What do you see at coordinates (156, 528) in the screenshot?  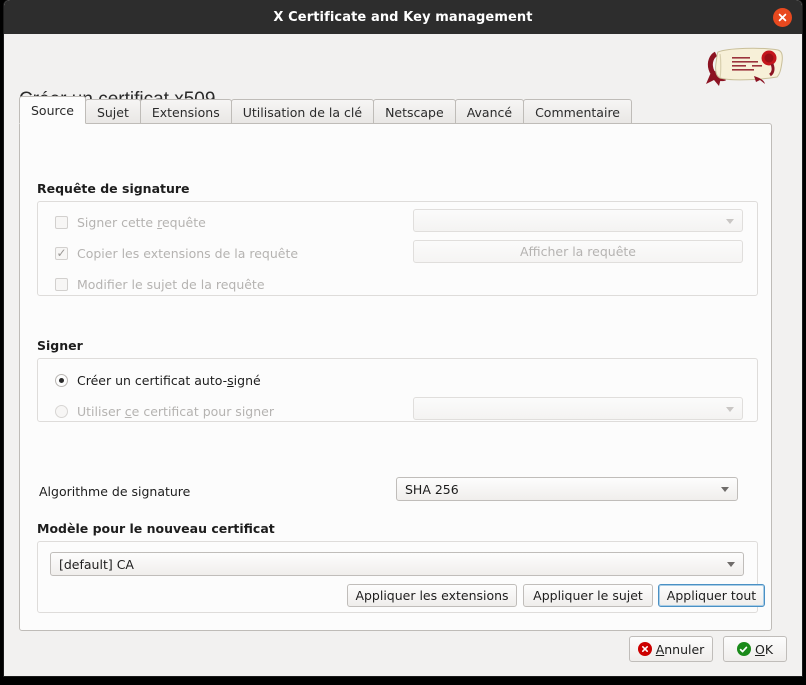 I see `template-group-title: Modèle pour le nouveau certificat` at bounding box center [156, 528].